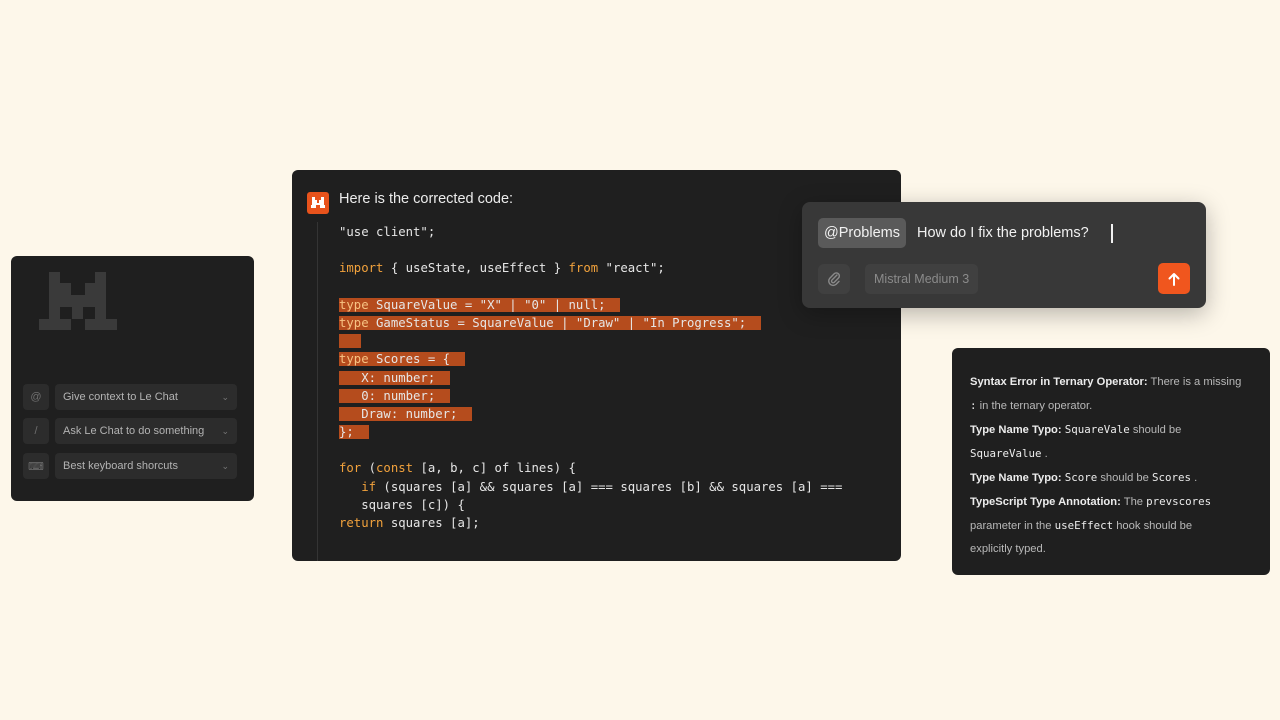  Describe the element at coordinates (409, 523) in the screenshot. I see `code-line: return squares [a];` at that location.